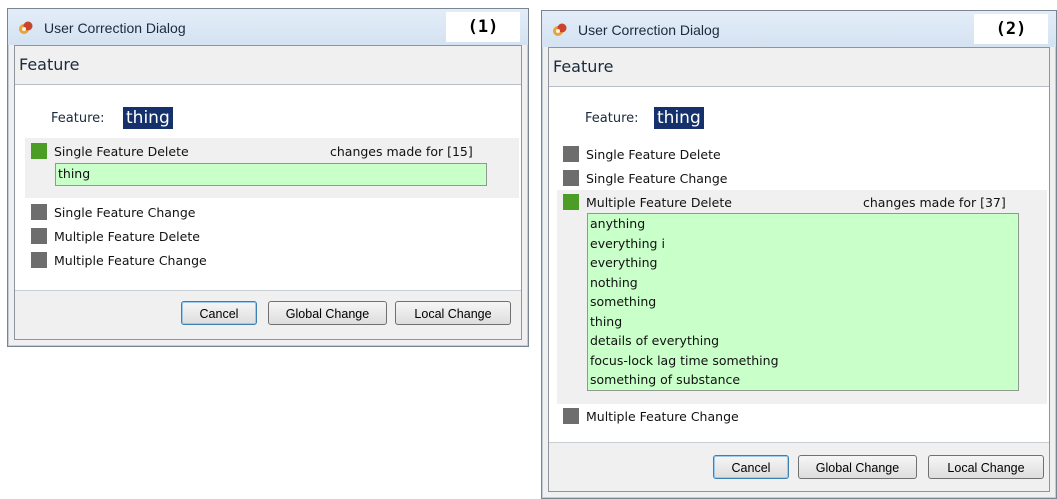 The width and height of the screenshot is (1057, 499). Describe the element at coordinates (803, 341) in the screenshot. I see `list-item: details of everything` at that location.